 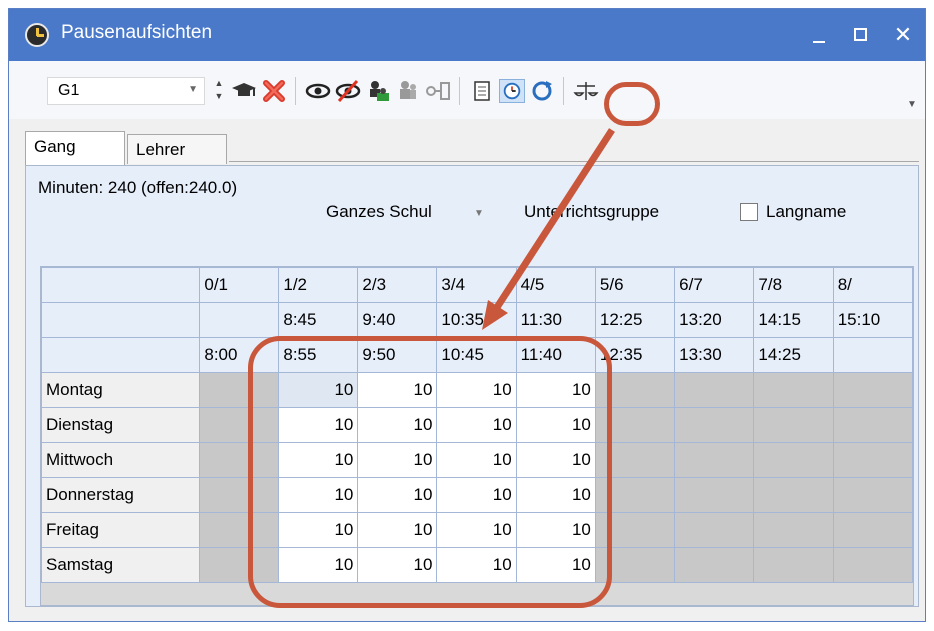 I want to click on period-header-cell: 1/2, so click(x=318, y=285).